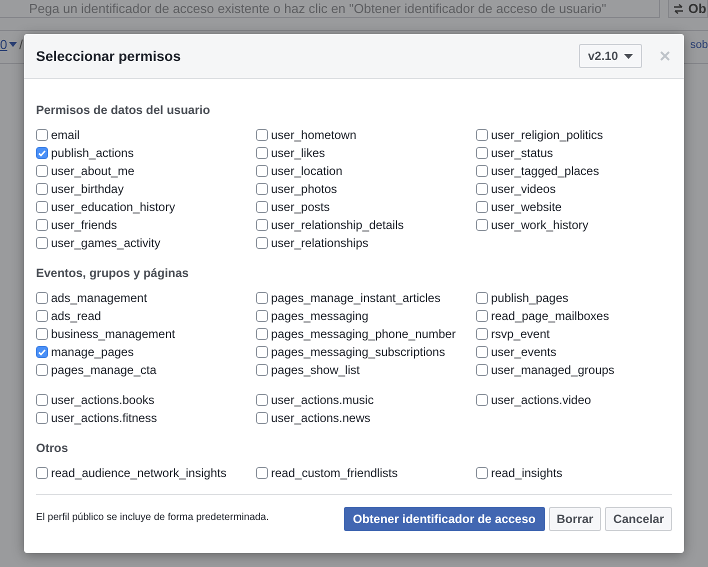  Describe the element at coordinates (574, 207) in the screenshot. I see `permission-checkbox: user_website` at that location.